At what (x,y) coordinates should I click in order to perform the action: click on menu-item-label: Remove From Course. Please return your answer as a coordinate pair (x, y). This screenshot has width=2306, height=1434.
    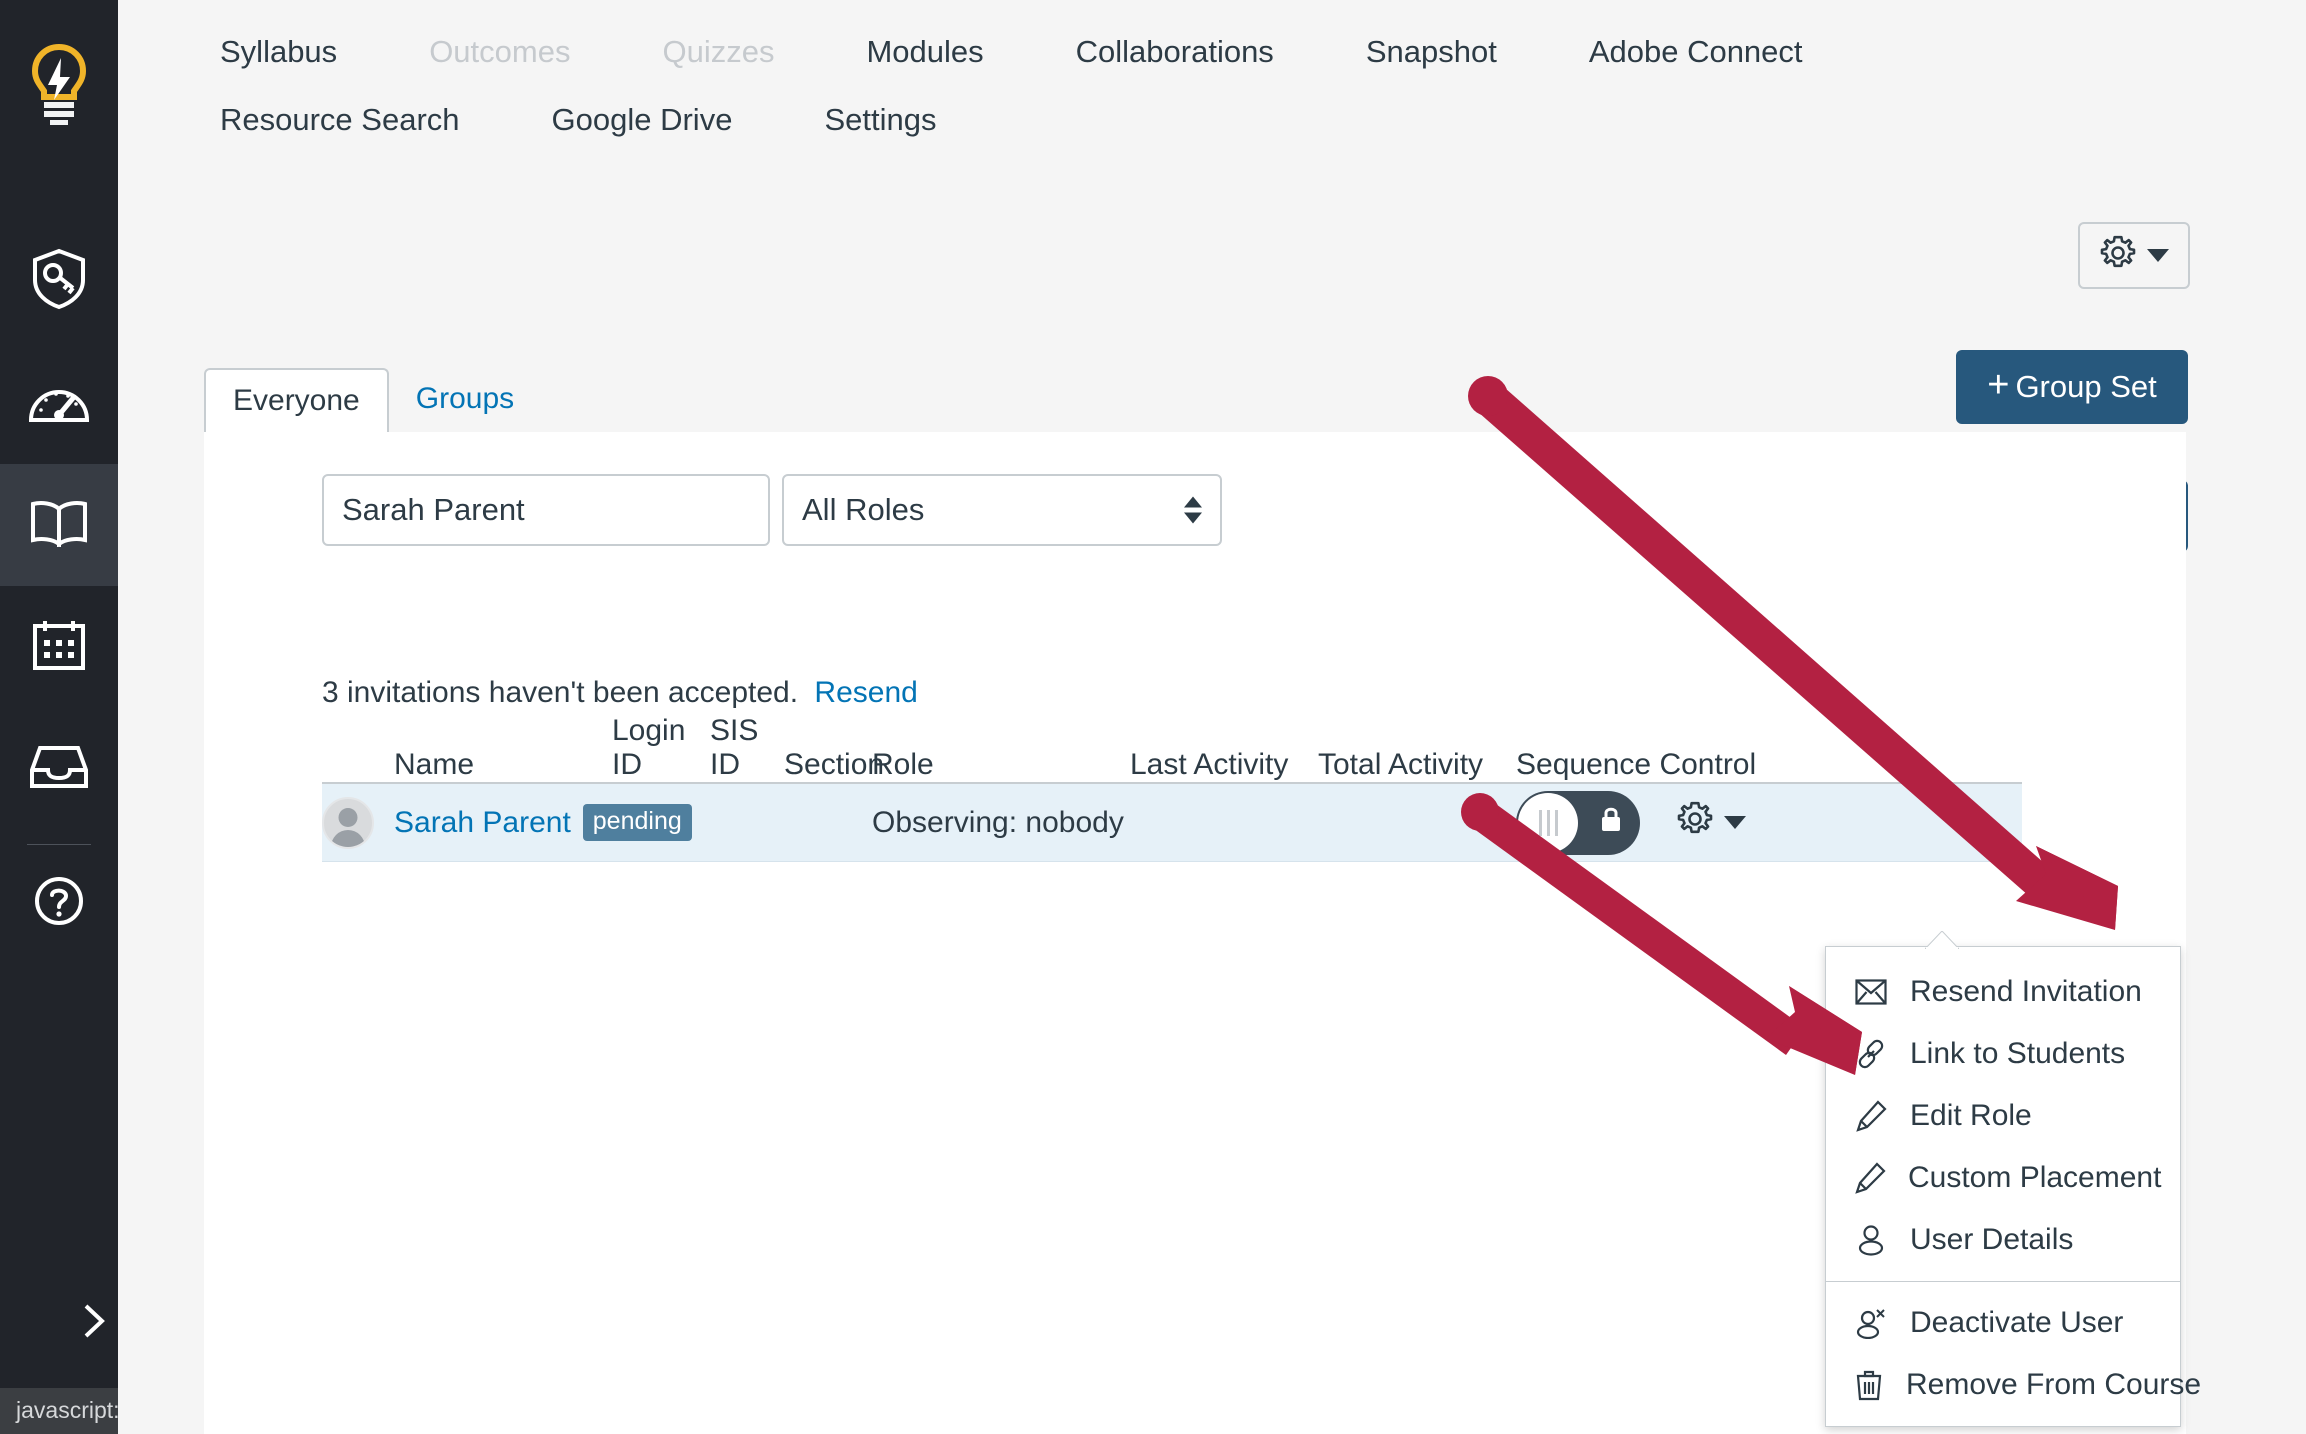
    Looking at the image, I should click on (2054, 1384).